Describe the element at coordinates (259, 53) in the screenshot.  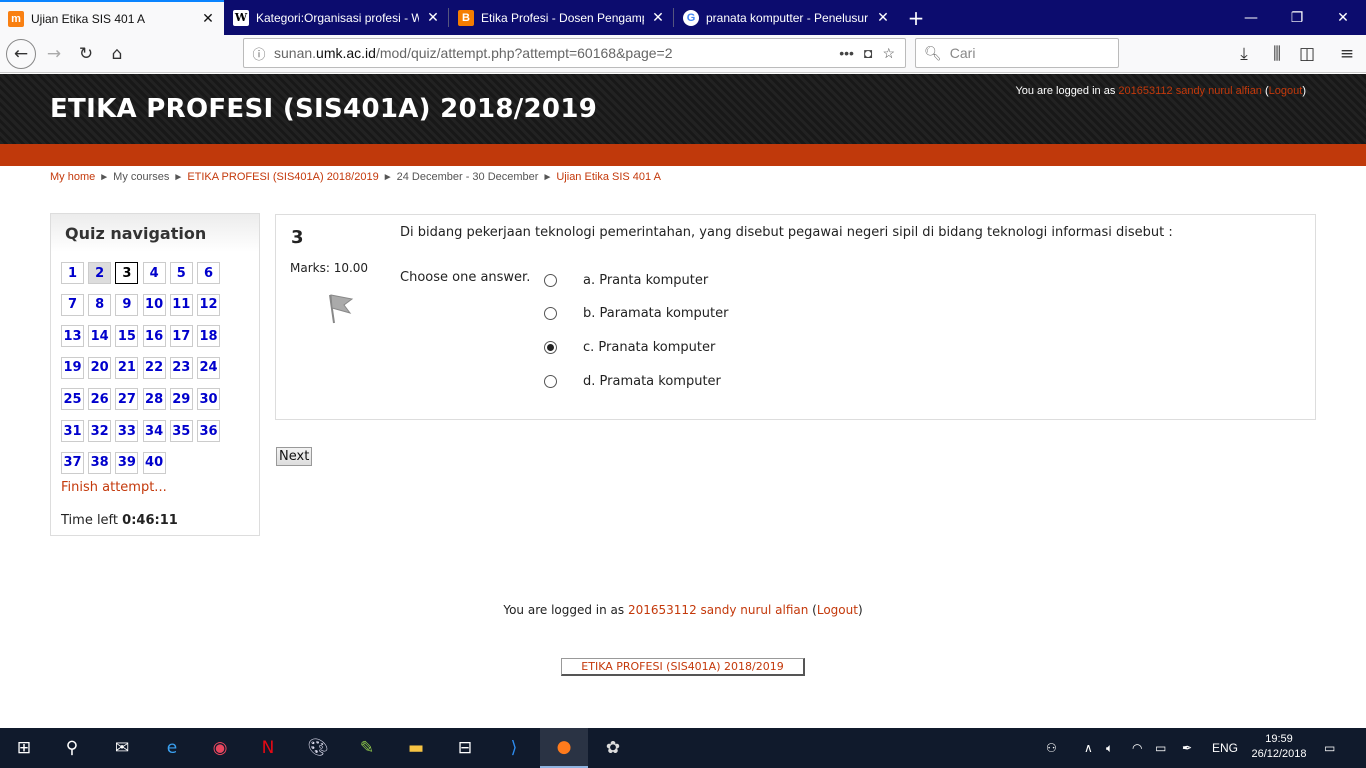
I see `info-icon: ⓘ` at that location.